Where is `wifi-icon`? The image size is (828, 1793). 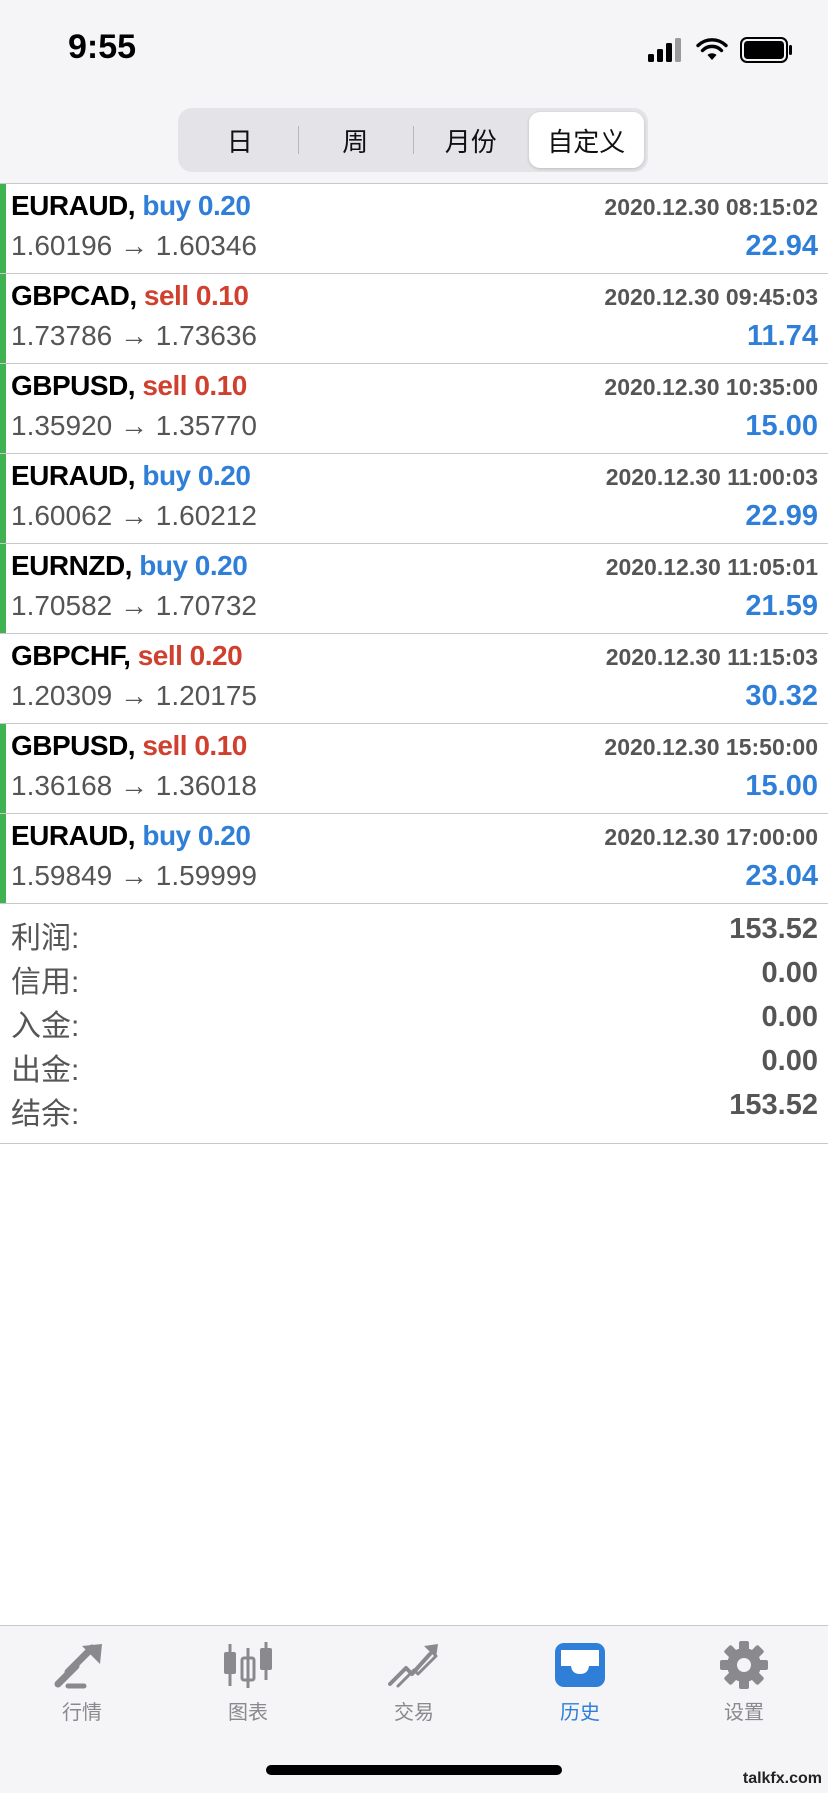
wifi-icon is located at coordinates (712, 49).